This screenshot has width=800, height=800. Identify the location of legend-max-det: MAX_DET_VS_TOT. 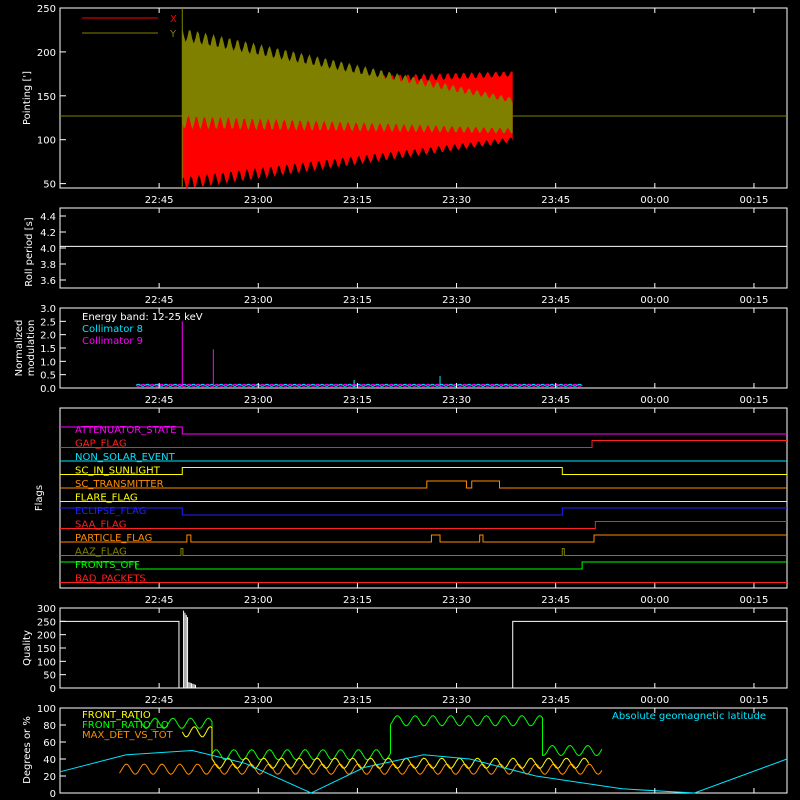
(128, 735).